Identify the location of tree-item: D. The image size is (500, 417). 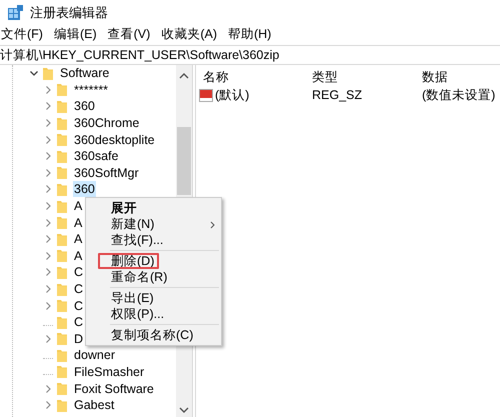
(78, 338).